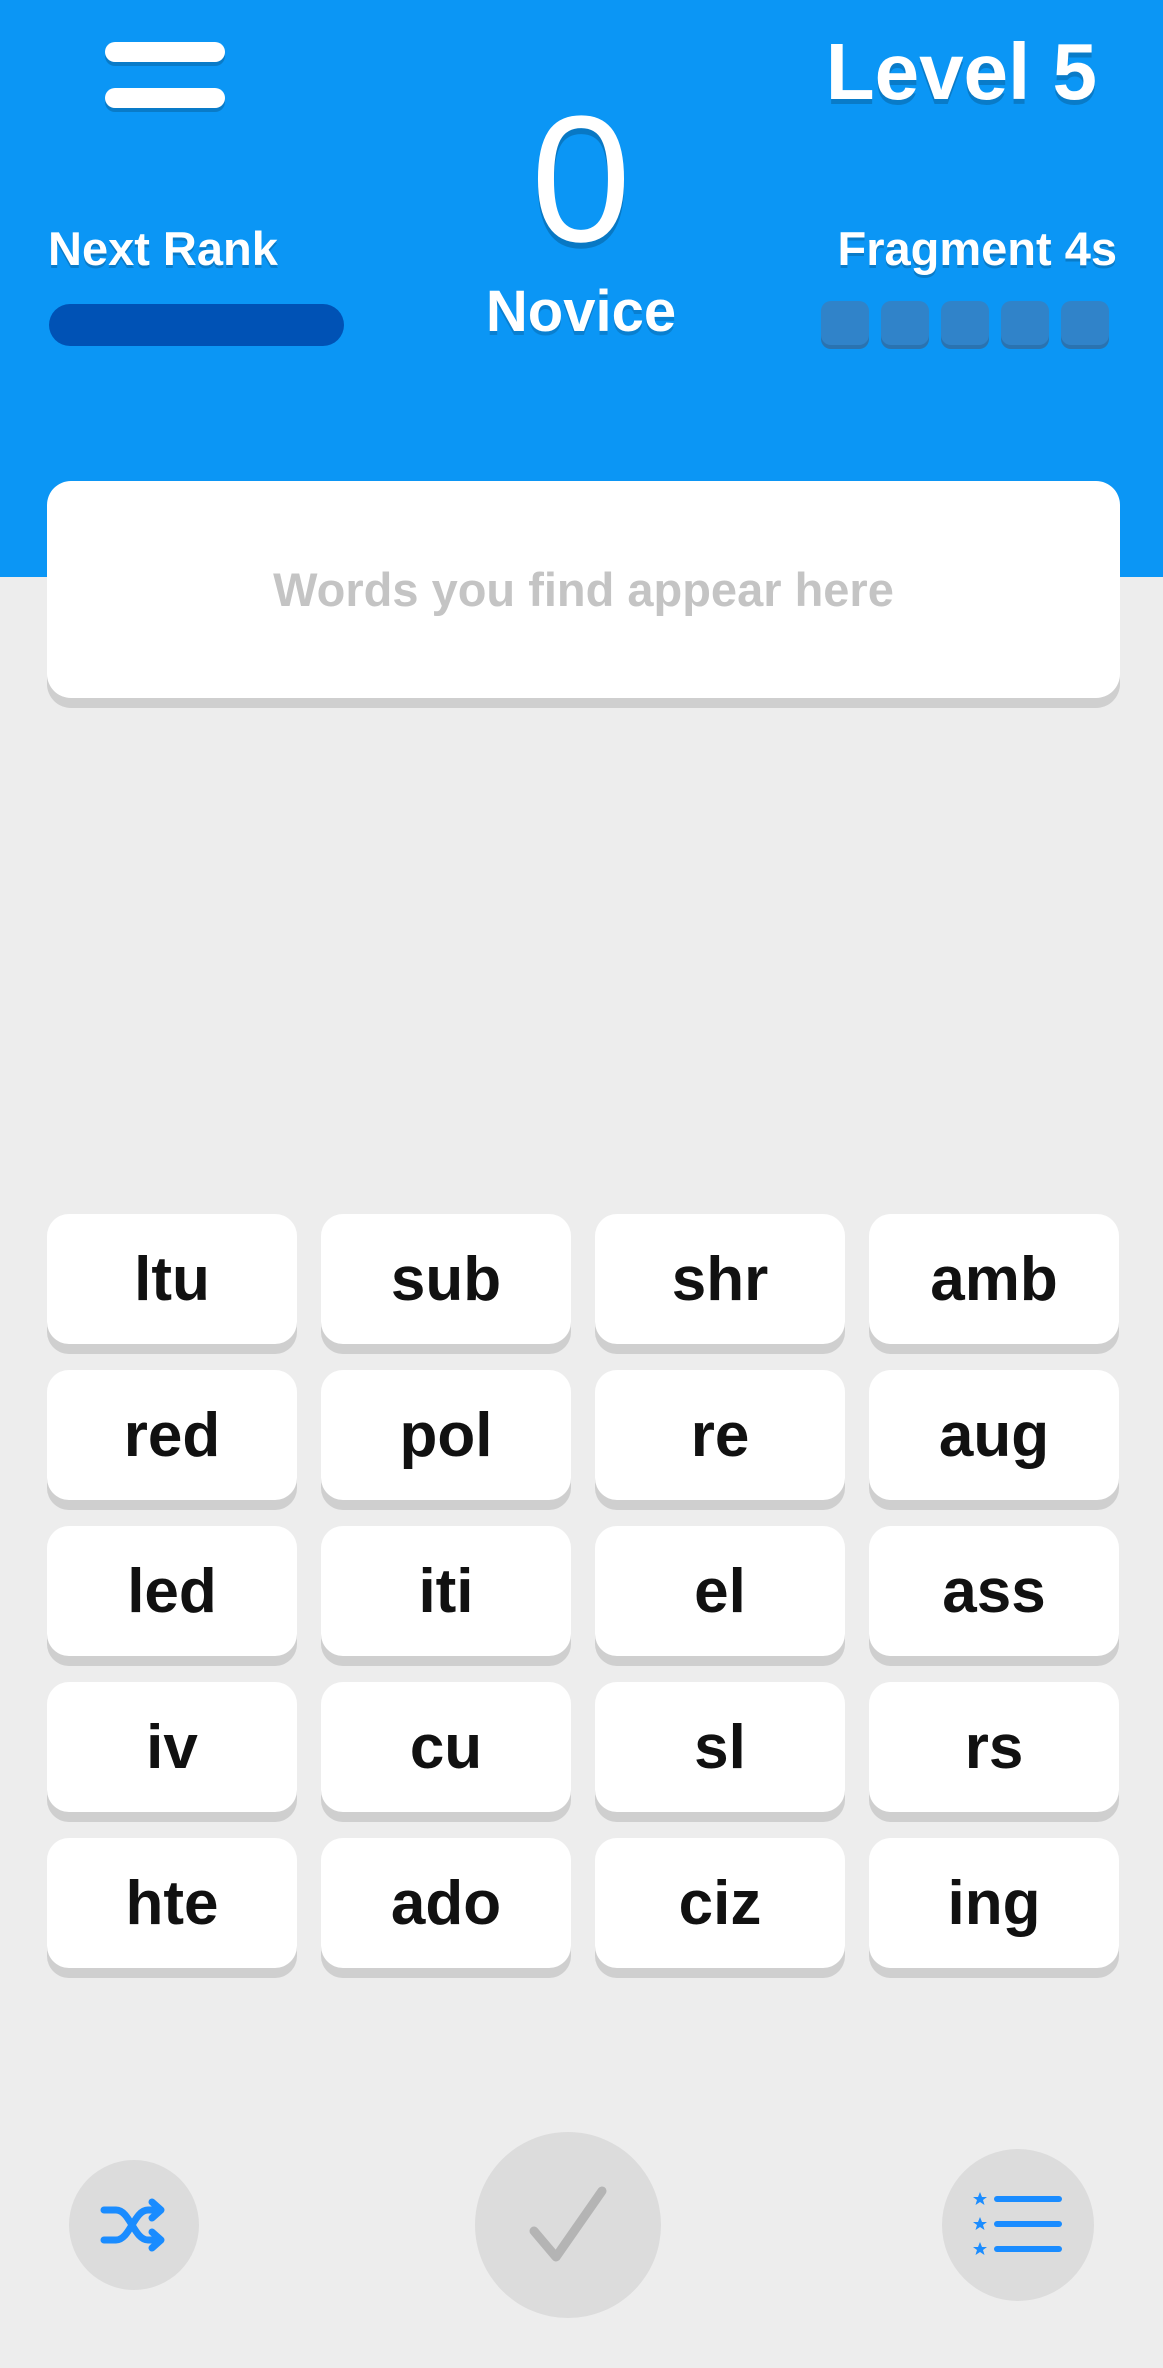  I want to click on found-words-list-button, so click(1018, 2225).